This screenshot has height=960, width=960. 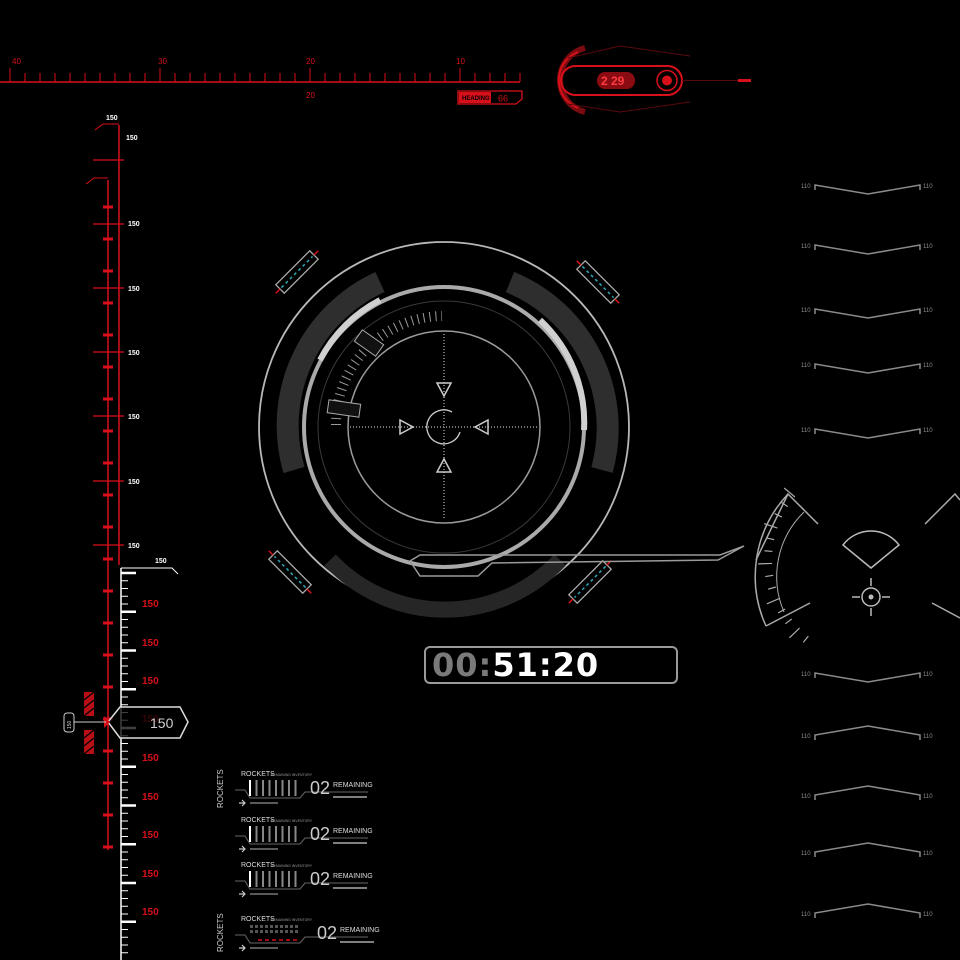 What do you see at coordinates (150, 681) in the screenshot?
I see `altitude-lower-label-2: 150` at bounding box center [150, 681].